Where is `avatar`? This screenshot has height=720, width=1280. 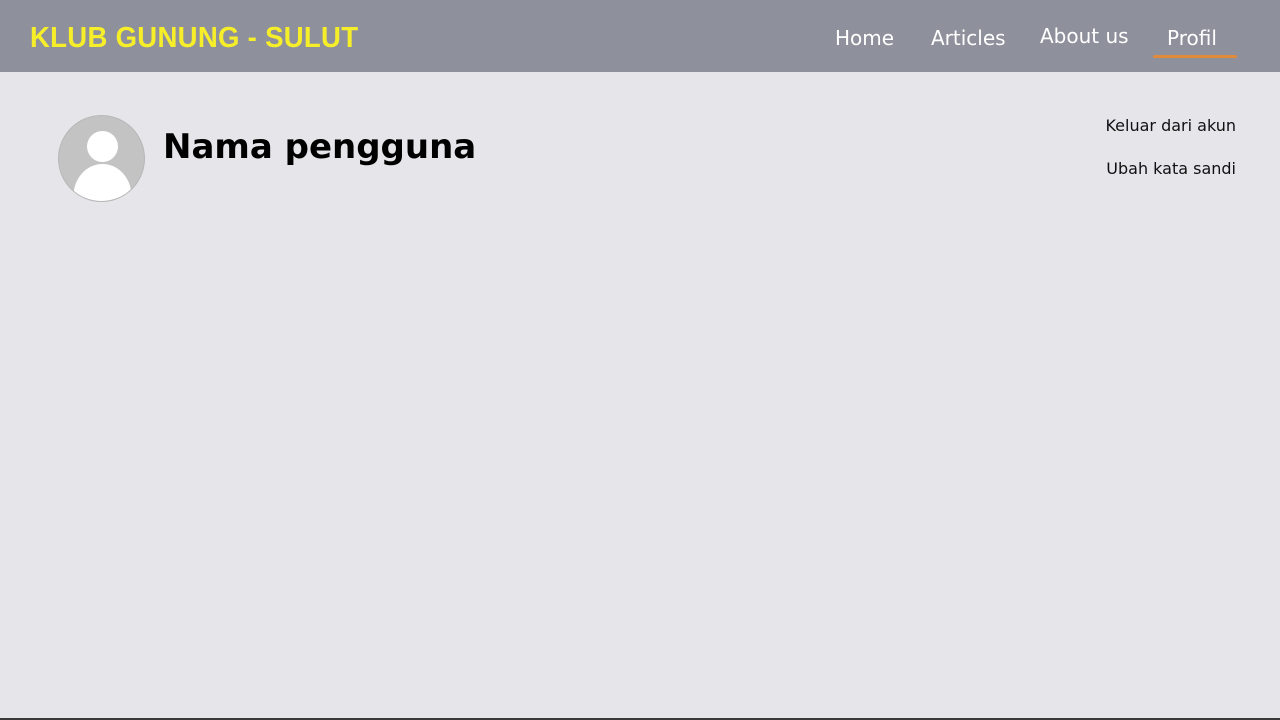 avatar is located at coordinates (101, 158).